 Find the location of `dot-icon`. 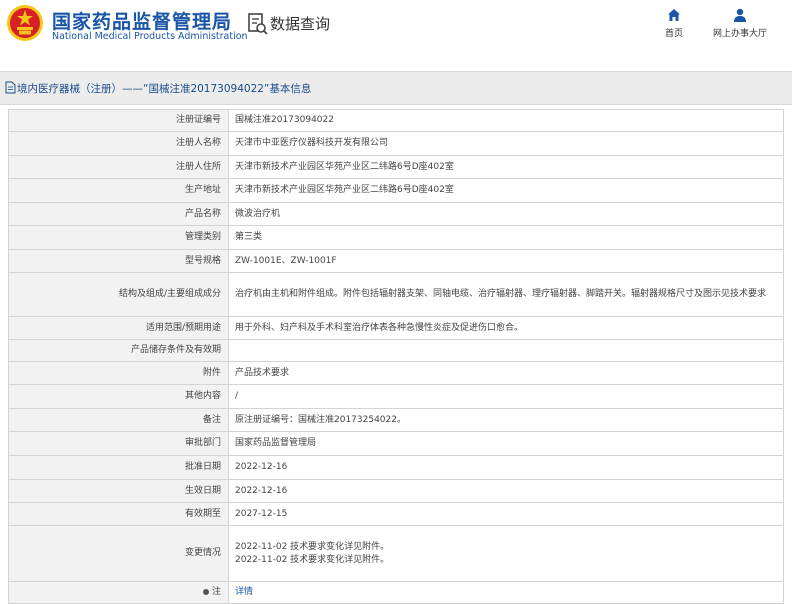

dot-icon is located at coordinates (205, 591).